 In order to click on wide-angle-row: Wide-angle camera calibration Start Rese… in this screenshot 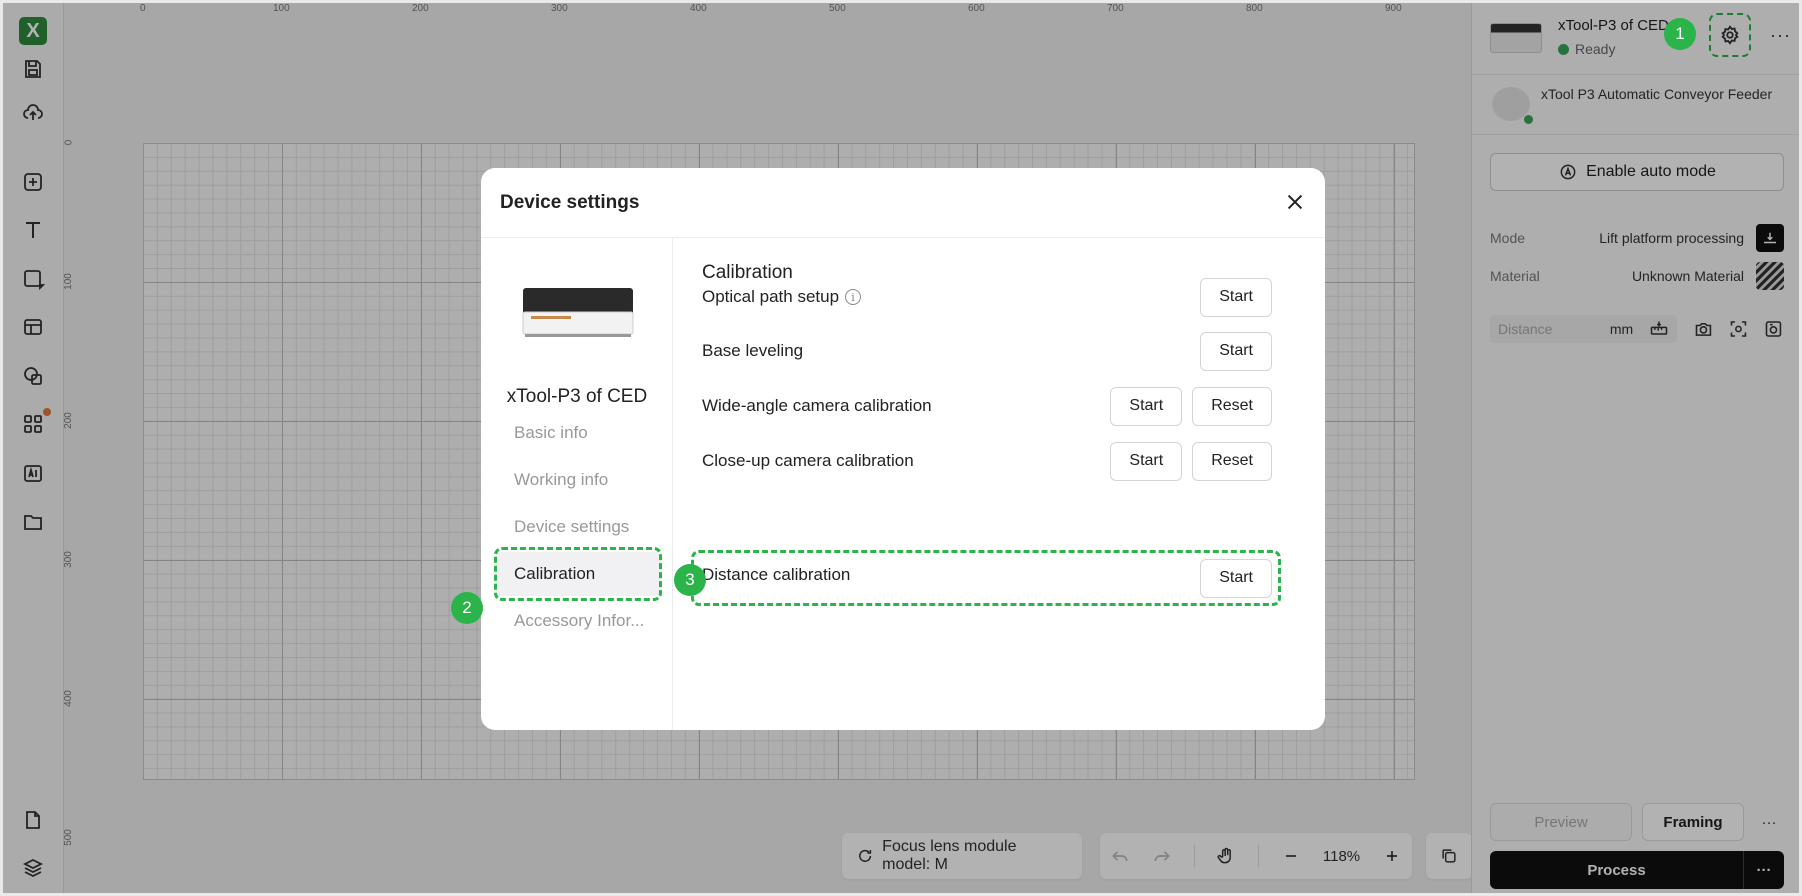, I will do `click(987, 406)`.